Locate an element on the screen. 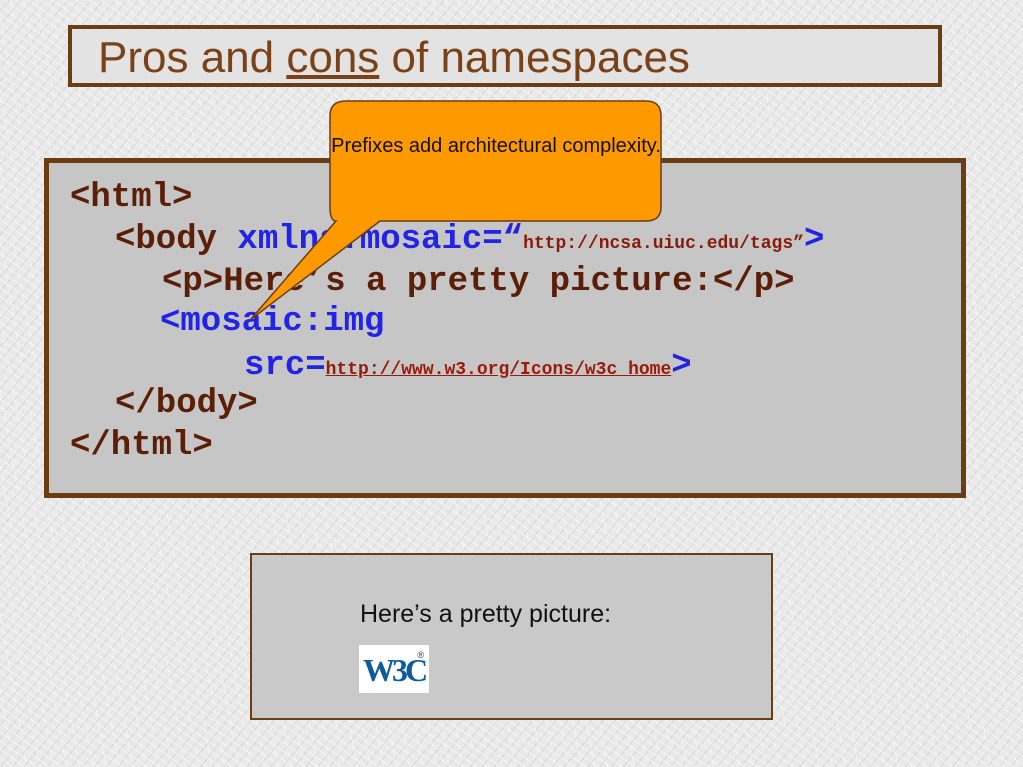 The width and height of the screenshot is (1023, 767). w3c-logo-text: W3C is located at coordinates (395, 670).